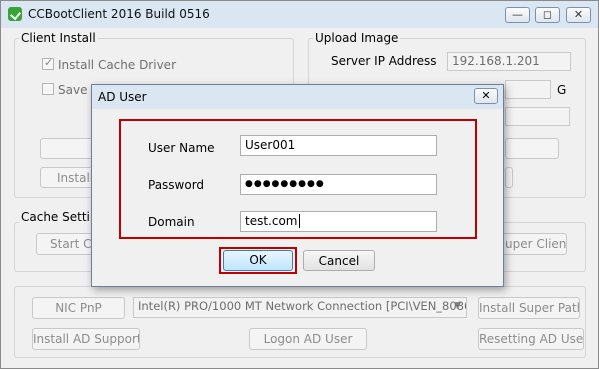  What do you see at coordinates (338, 221) in the screenshot?
I see `domain-input: test.com` at bounding box center [338, 221].